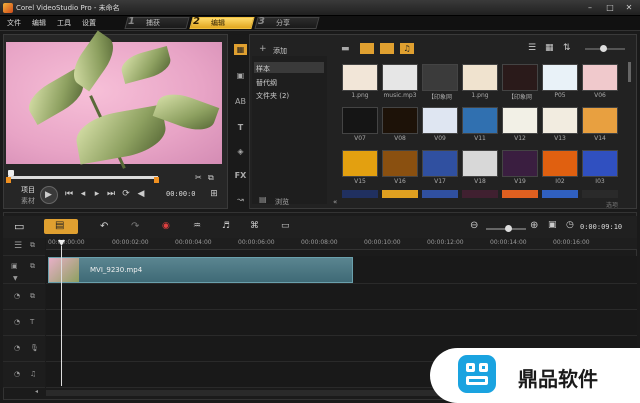 This screenshot has height=403, width=640. Describe the element at coordinates (141, 194) in the screenshot. I see `volume-icon: ◀` at that location.